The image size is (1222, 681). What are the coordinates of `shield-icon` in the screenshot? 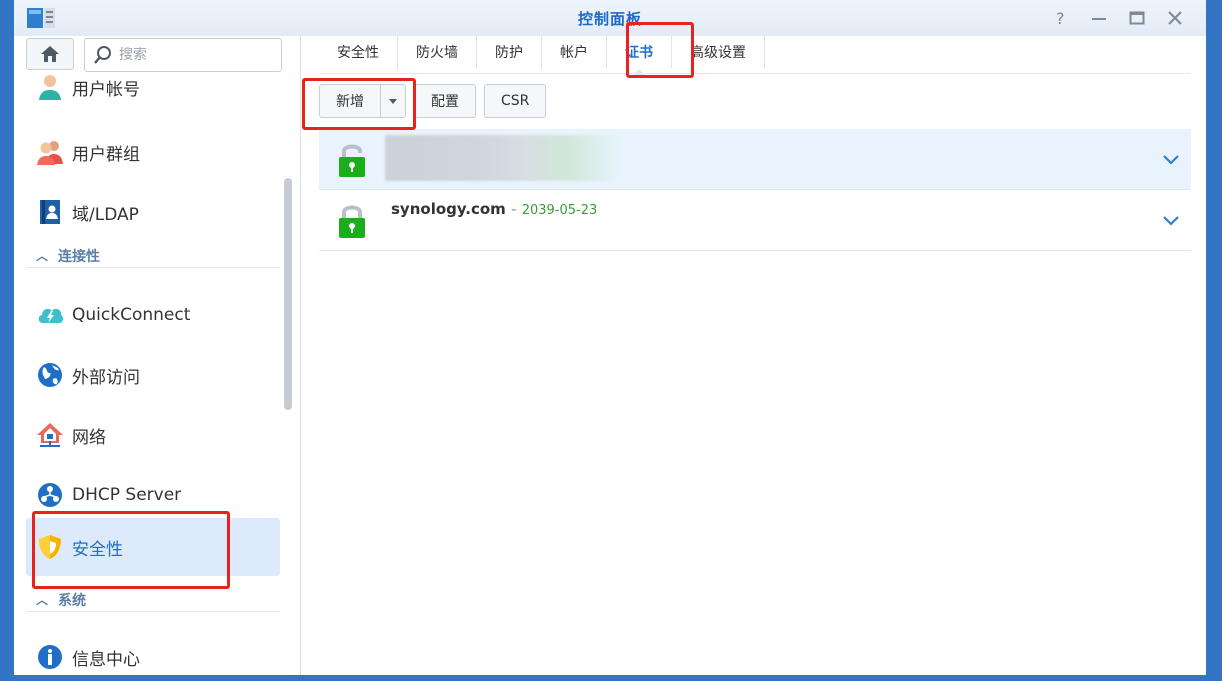 It's located at (50, 547).